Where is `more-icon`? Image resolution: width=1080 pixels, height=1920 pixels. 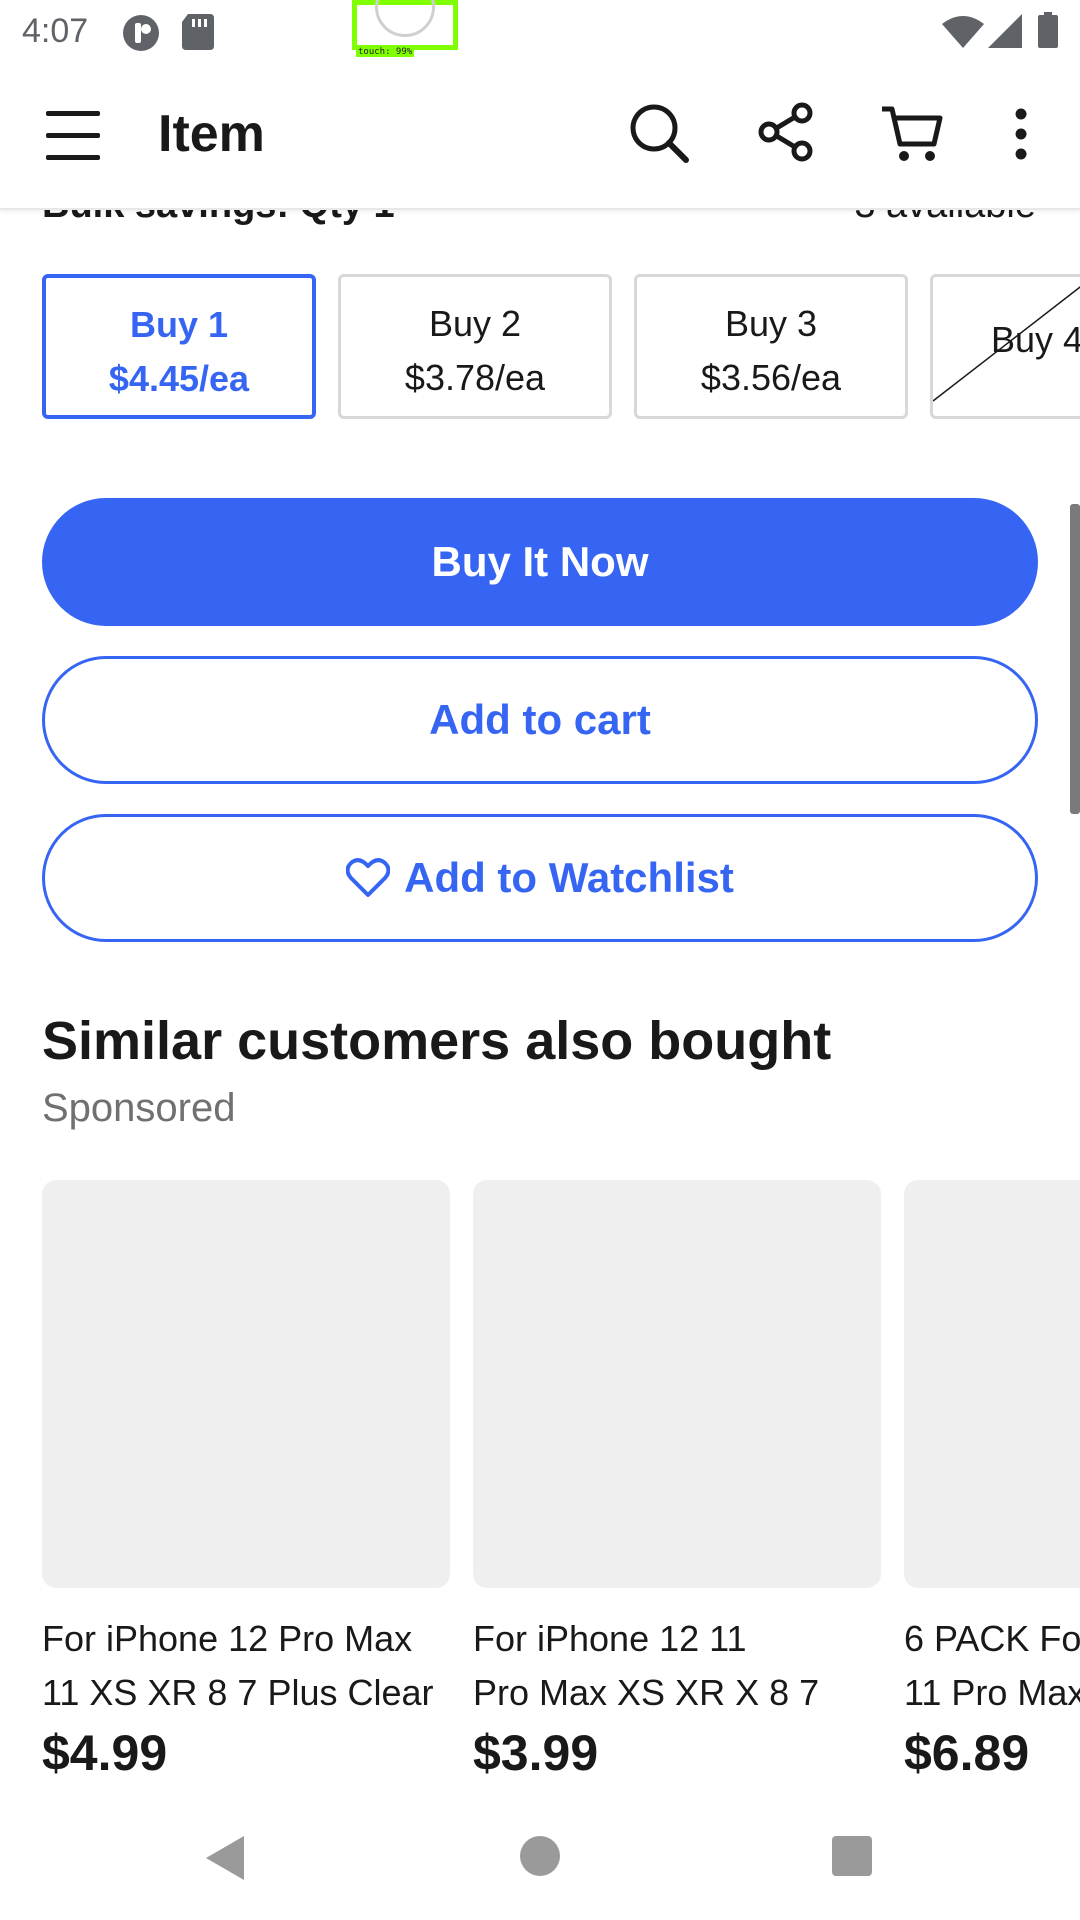
more-icon is located at coordinates (1021, 136).